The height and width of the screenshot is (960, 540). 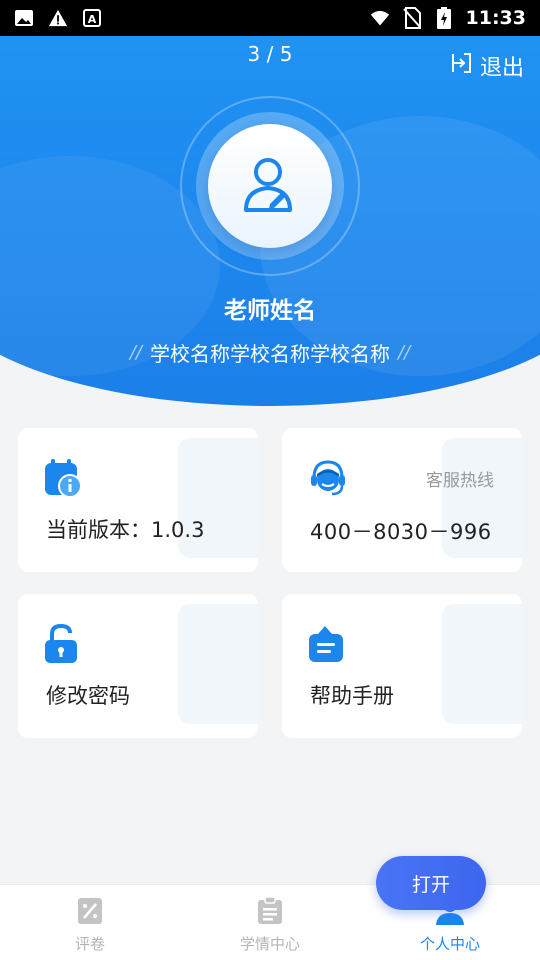 What do you see at coordinates (460, 481) in the screenshot?
I see `hotline-title: 客服热线` at bounding box center [460, 481].